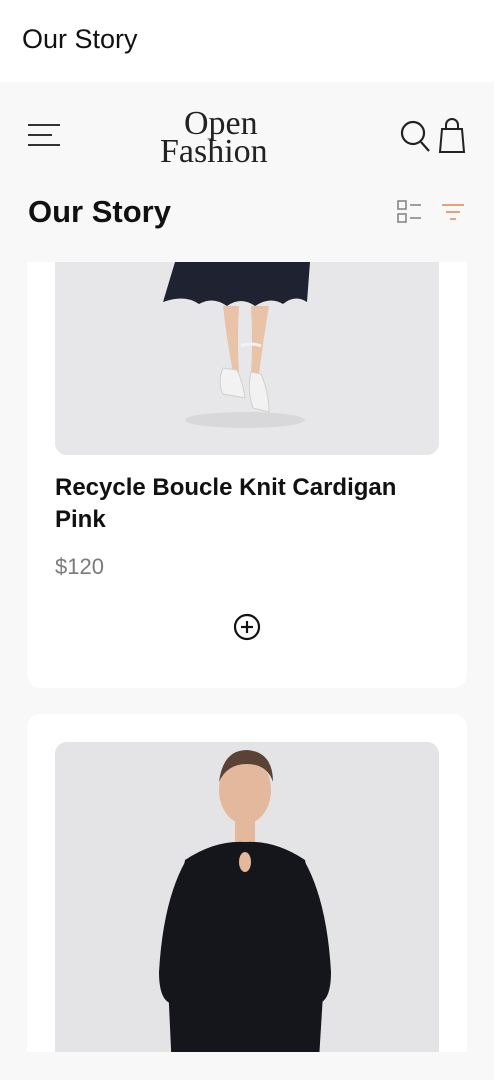 The image size is (494, 1080). I want to click on menu-icon, so click(44, 135).